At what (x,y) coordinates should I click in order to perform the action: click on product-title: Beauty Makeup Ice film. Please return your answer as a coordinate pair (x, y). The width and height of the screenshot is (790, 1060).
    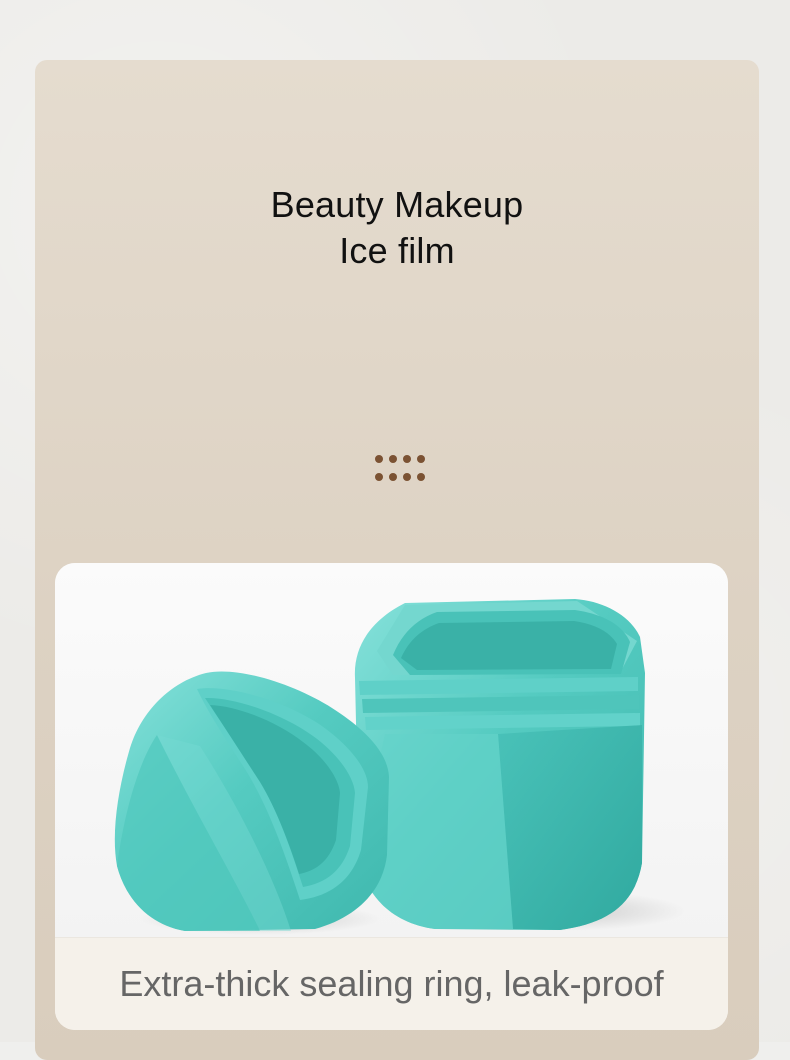
    Looking at the image, I should click on (397, 228).